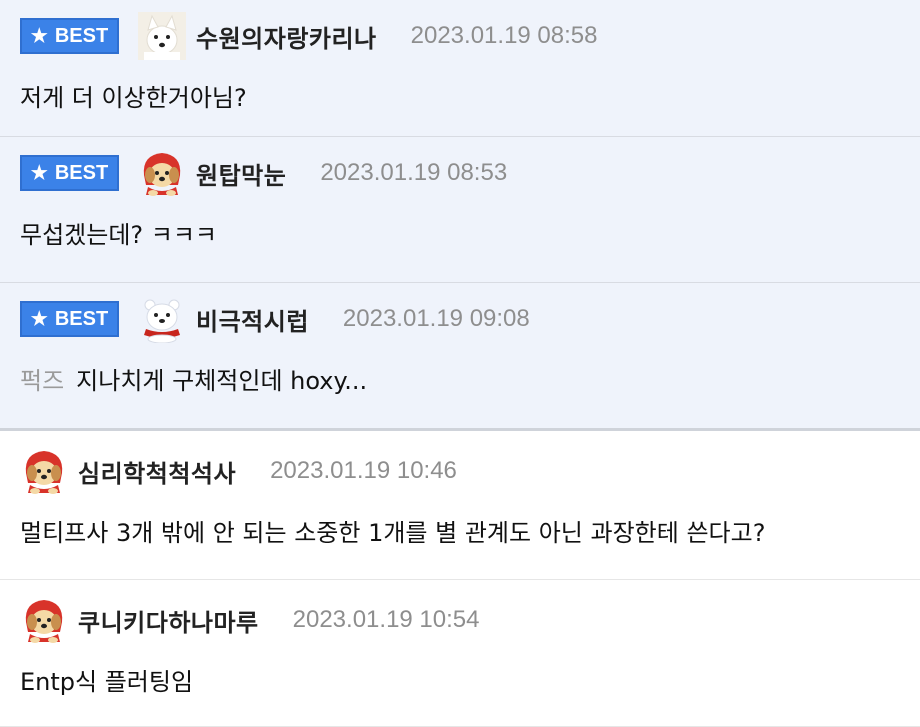 The height and width of the screenshot is (727, 920). I want to click on comment-text: 무섭겠는데? ㅋㅋㅋ, so click(118, 232).